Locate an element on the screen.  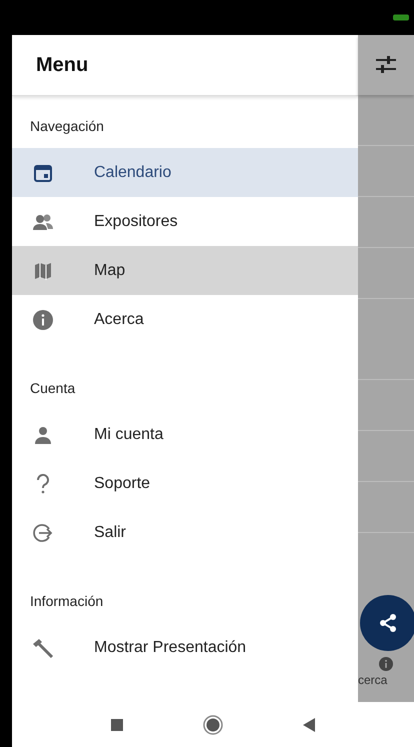
share-button is located at coordinates (387, 623).